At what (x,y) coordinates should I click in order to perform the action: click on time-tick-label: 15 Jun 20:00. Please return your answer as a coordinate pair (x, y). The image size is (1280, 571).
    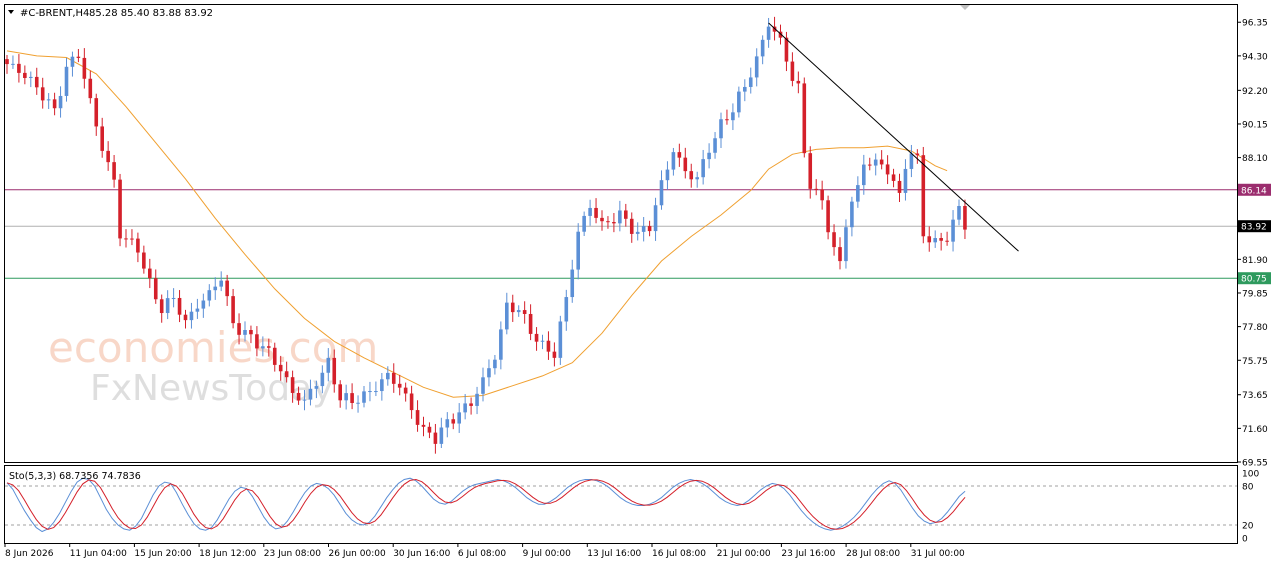
    Looking at the image, I should click on (162, 554).